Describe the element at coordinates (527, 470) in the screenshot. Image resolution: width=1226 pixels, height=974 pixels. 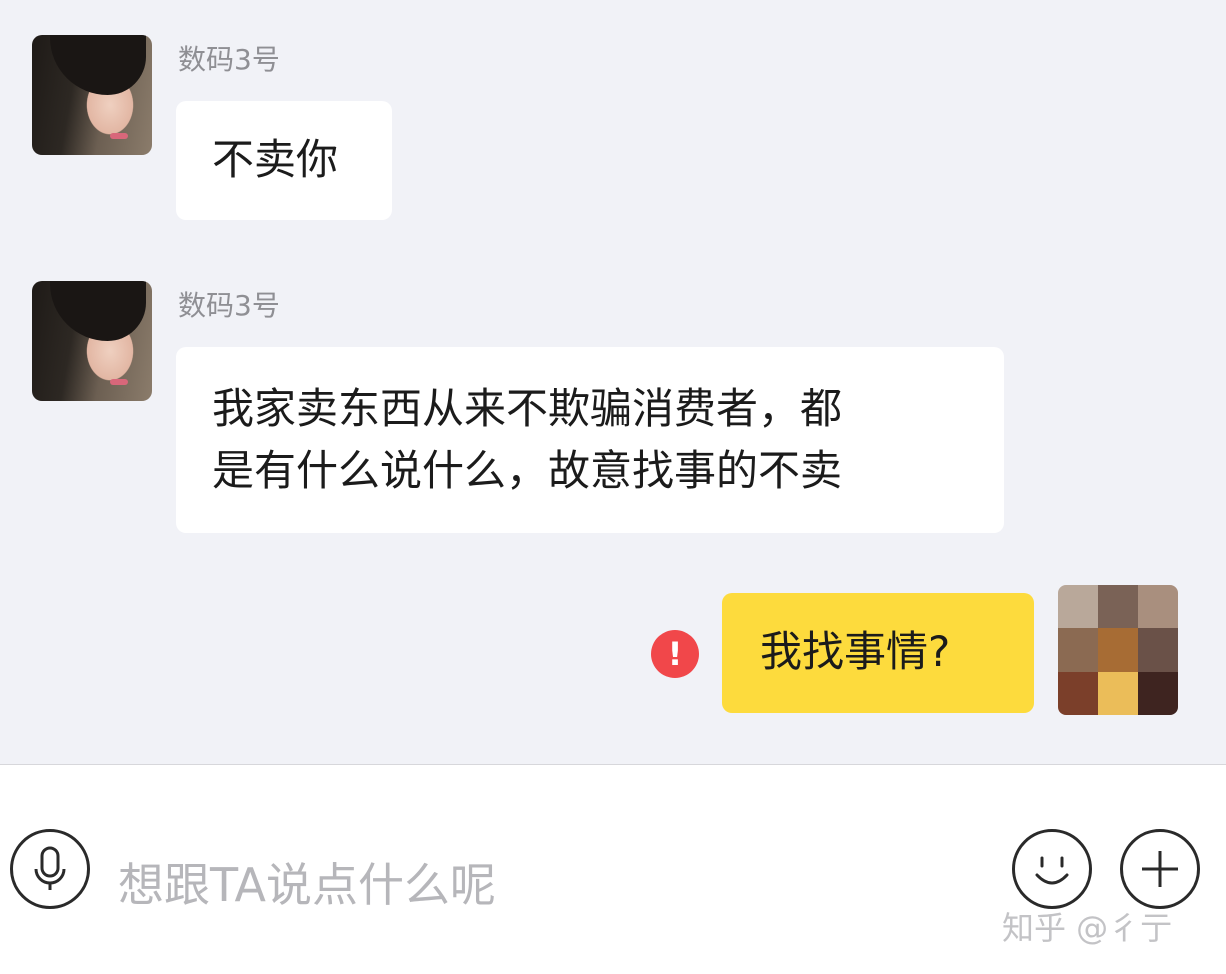
I see `message-text-line: 是有什么说什么，故意找事的不卖` at that location.